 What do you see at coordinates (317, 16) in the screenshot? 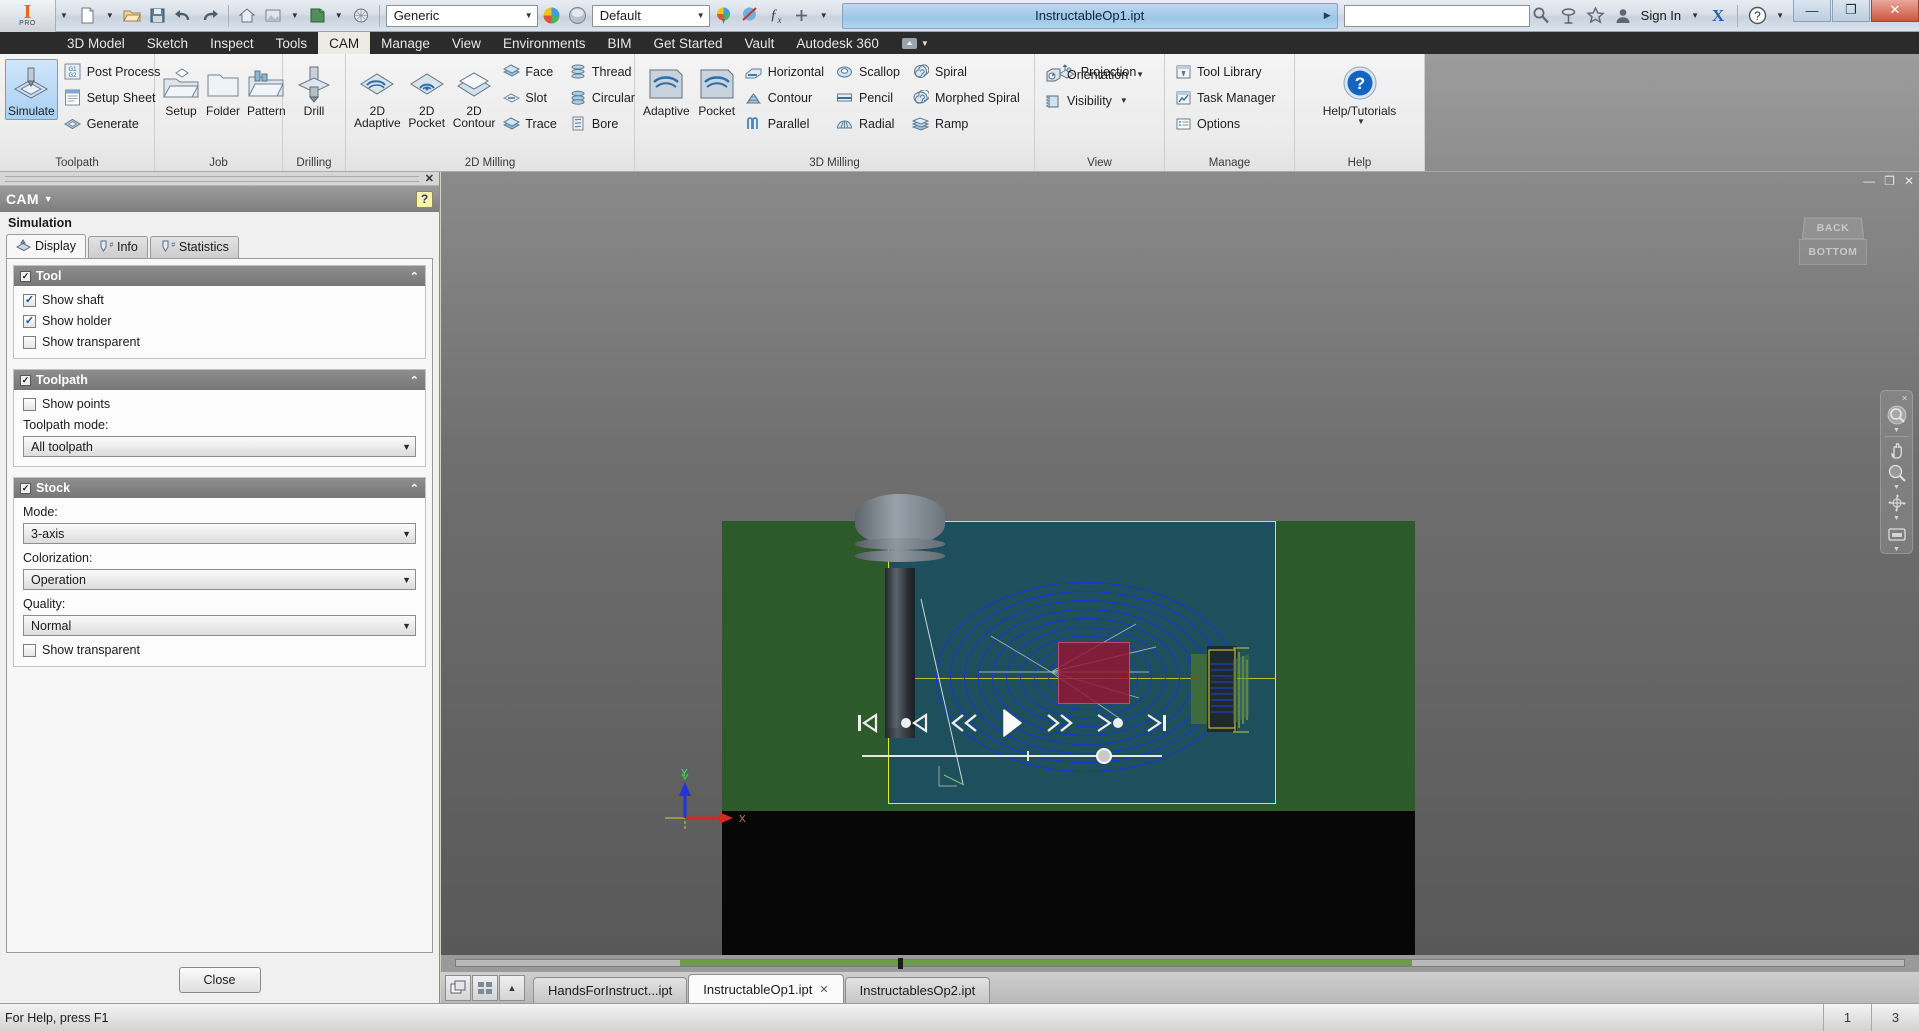
I see `material-button` at bounding box center [317, 16].